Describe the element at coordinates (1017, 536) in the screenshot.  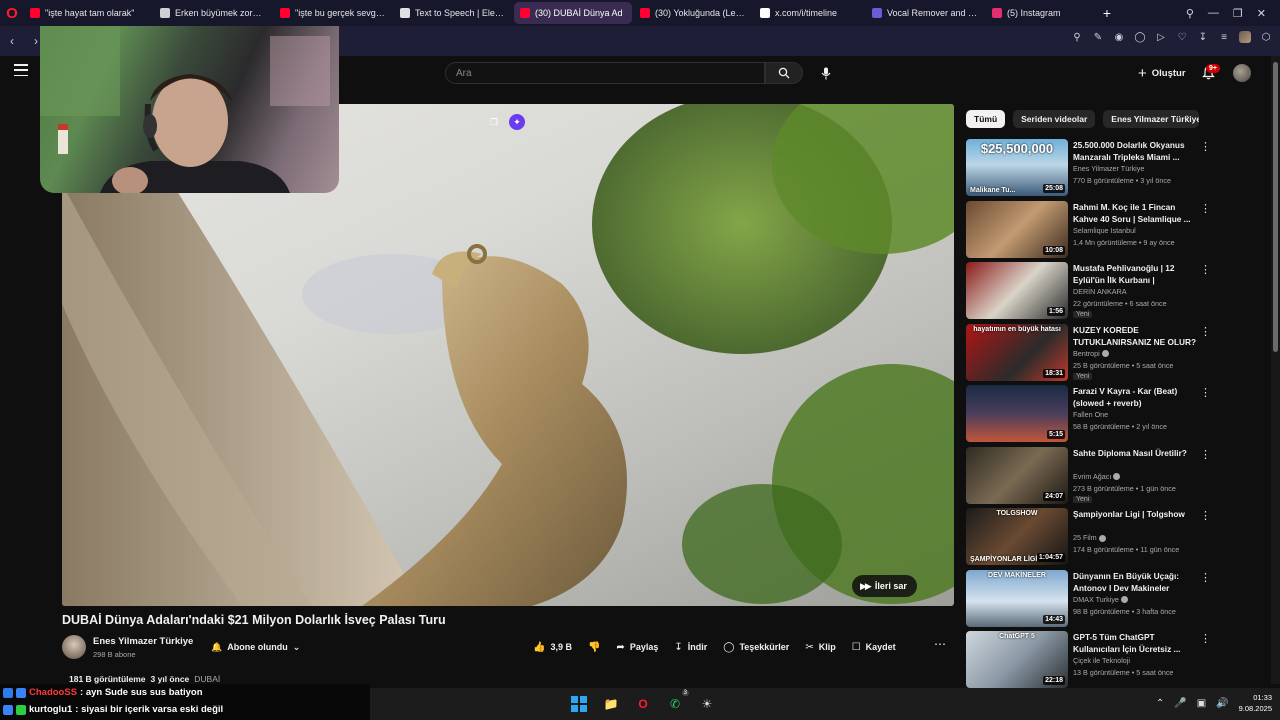
I see `video-thumbnail: TOLGSHOW ŞAMPİYONLAR LİGİ 1:04:57` at that location.